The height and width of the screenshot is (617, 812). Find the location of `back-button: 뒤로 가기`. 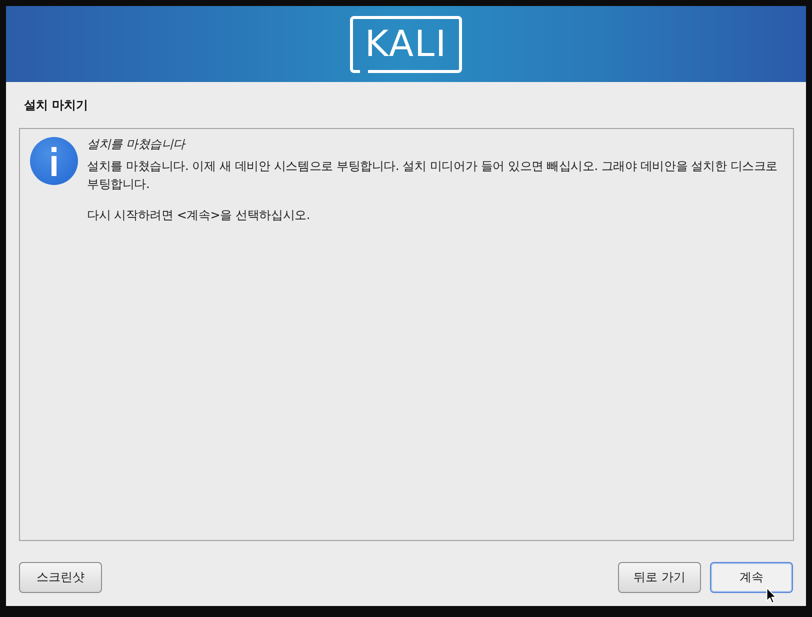

back-button: 뒤로 가기 is located at coordinates (659, 577).